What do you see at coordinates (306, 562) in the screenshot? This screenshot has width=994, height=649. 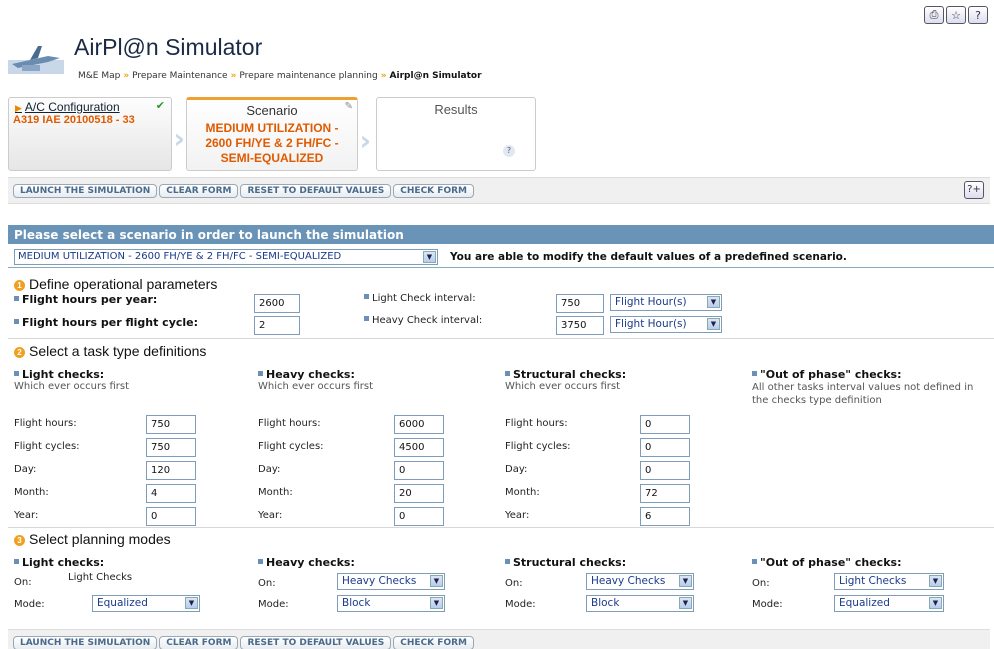 I see `planning-heavy-title: Heavy checks:` at bounding box center [306, 562].